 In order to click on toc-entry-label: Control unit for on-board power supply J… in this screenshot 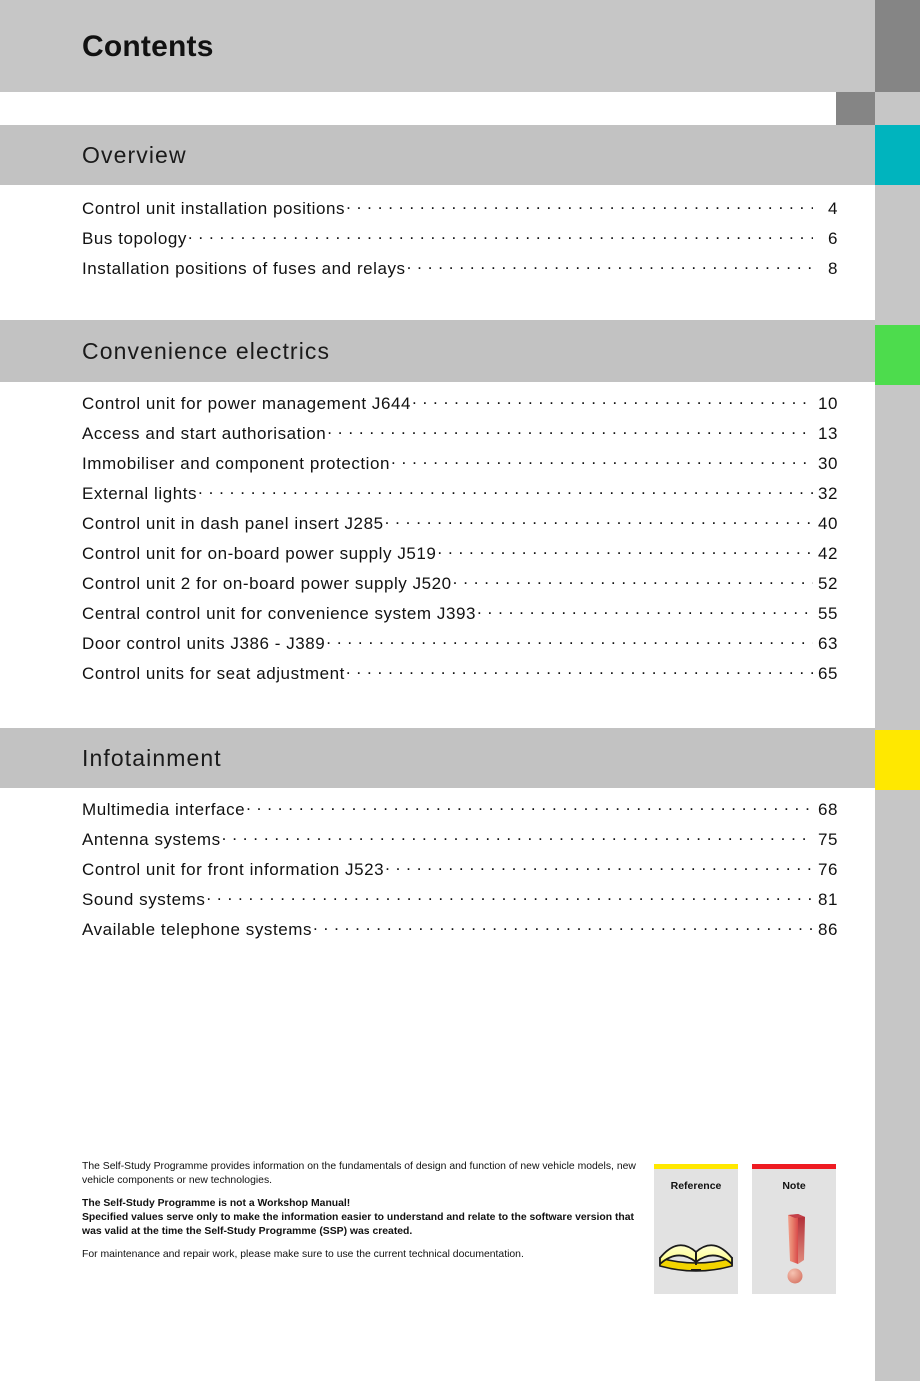, I will do `click(259, 553)`.